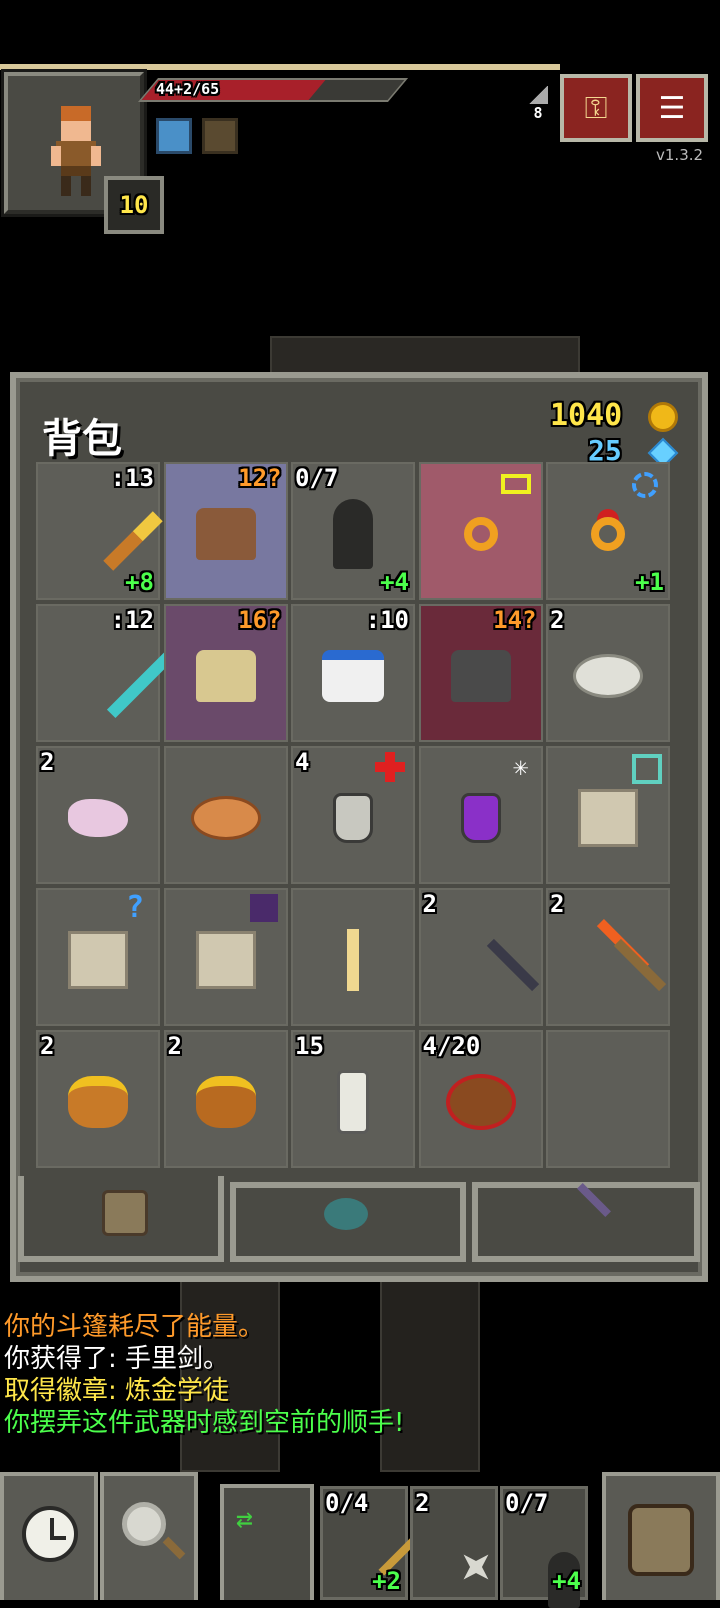  I want to click on skull-icon, so click(263, 908).